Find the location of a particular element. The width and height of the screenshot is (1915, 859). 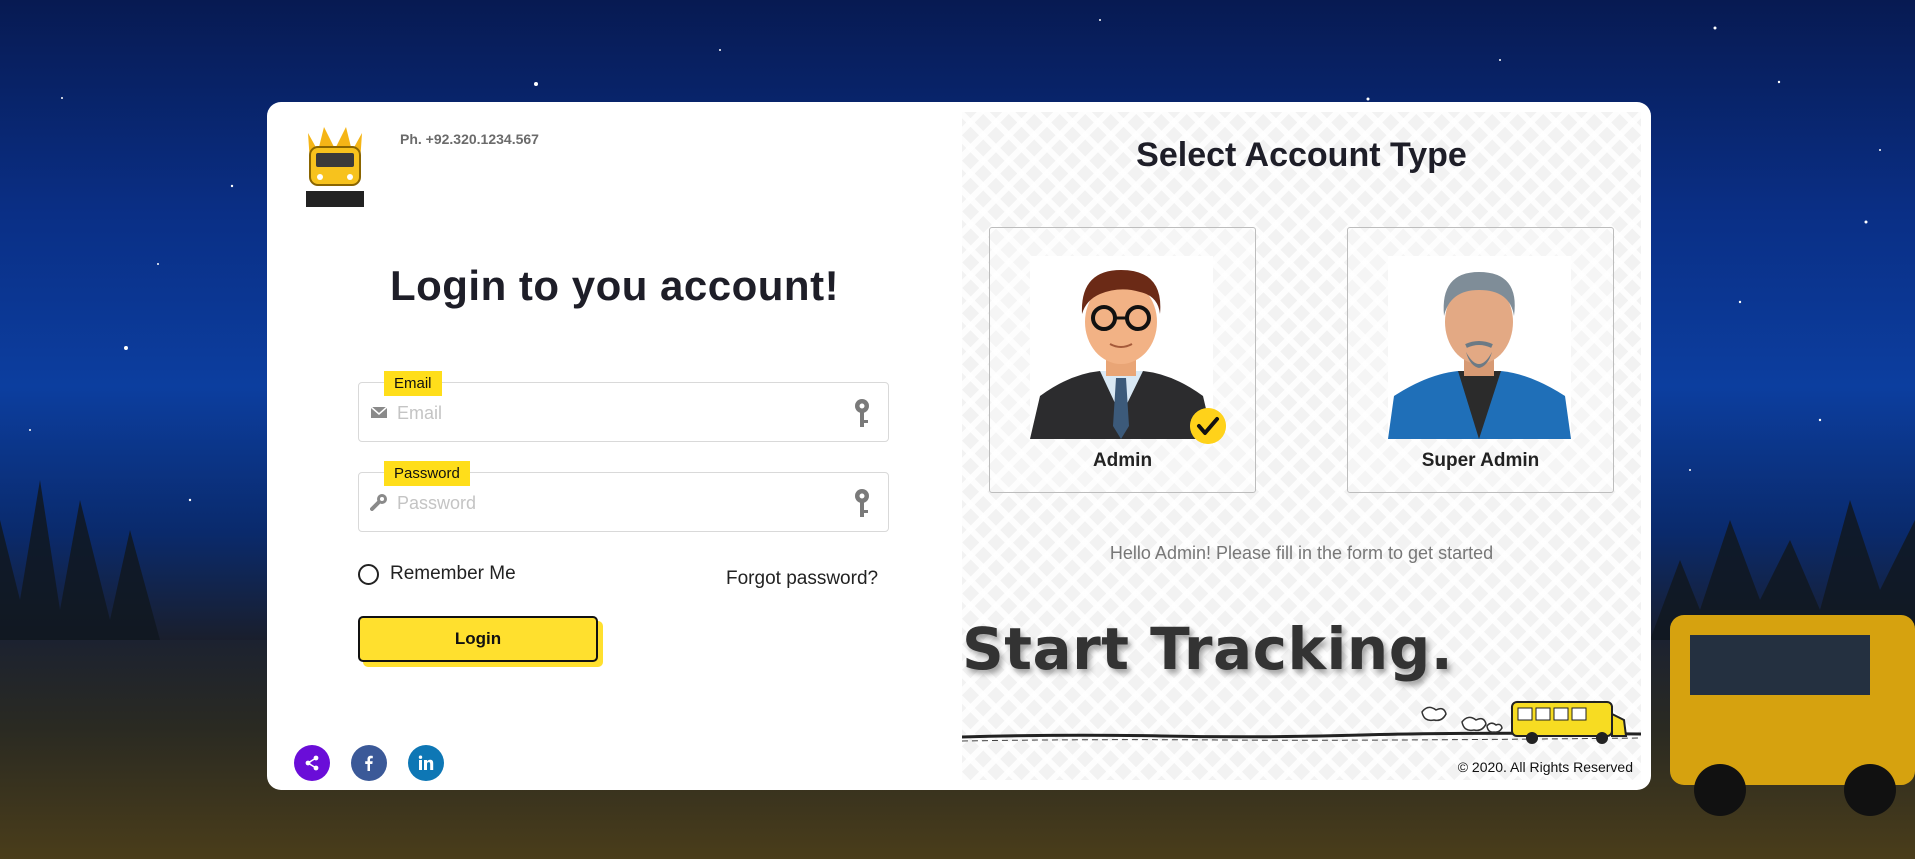

remember-me-checkbox: Remember Me is located at coordinates (437, 574).